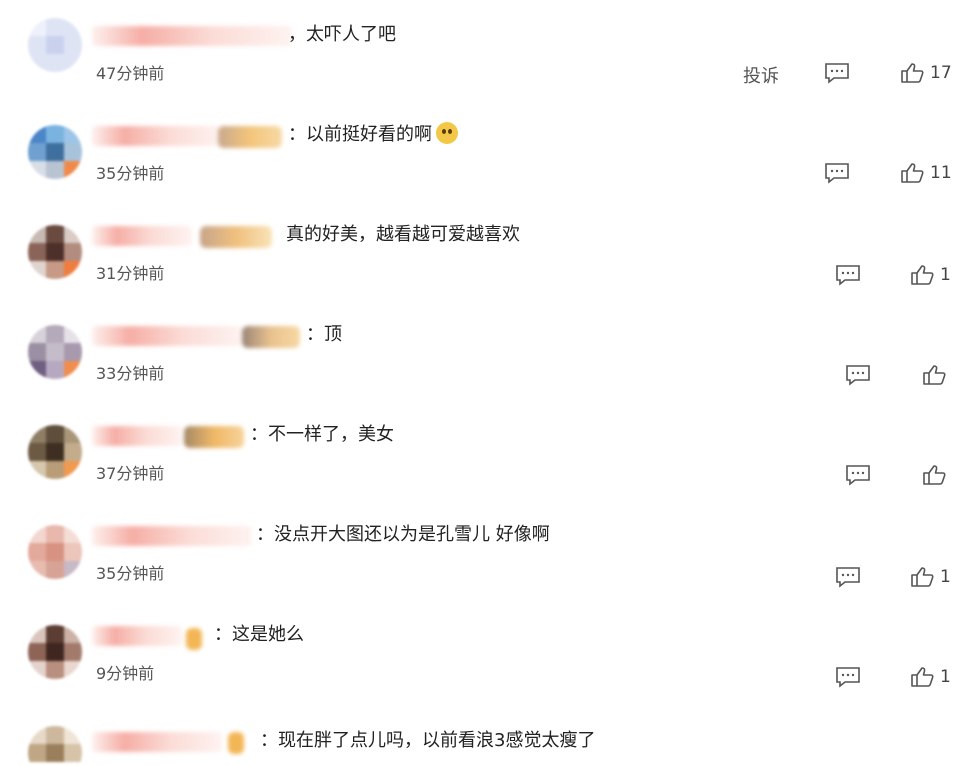 The height and width of the screenshot is (766, 960). Describe the element at coordinates (360, 134) in the screenshot. I see `comment-text-content: ：以前挺好看的啊` at that location.